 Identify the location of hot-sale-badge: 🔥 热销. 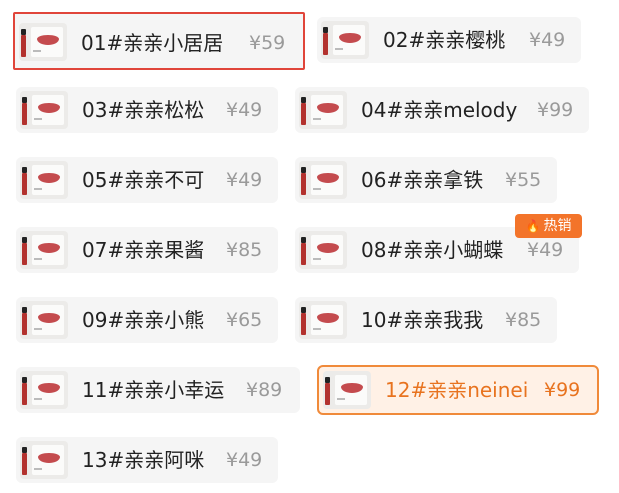
(548, 226).